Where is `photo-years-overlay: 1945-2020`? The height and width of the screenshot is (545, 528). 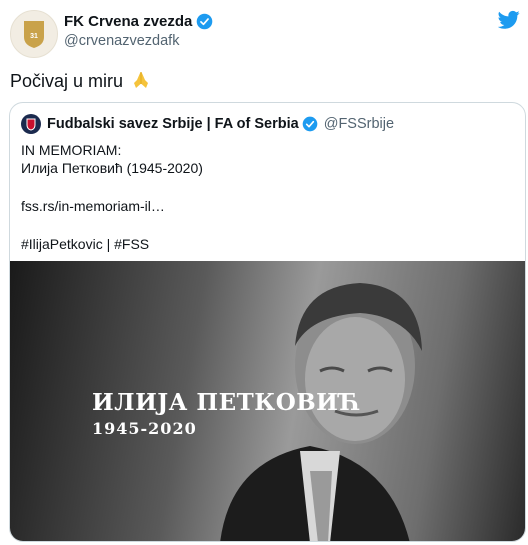 photo-years-overlay: 1945-2020 is located at coordinates (144, 428).